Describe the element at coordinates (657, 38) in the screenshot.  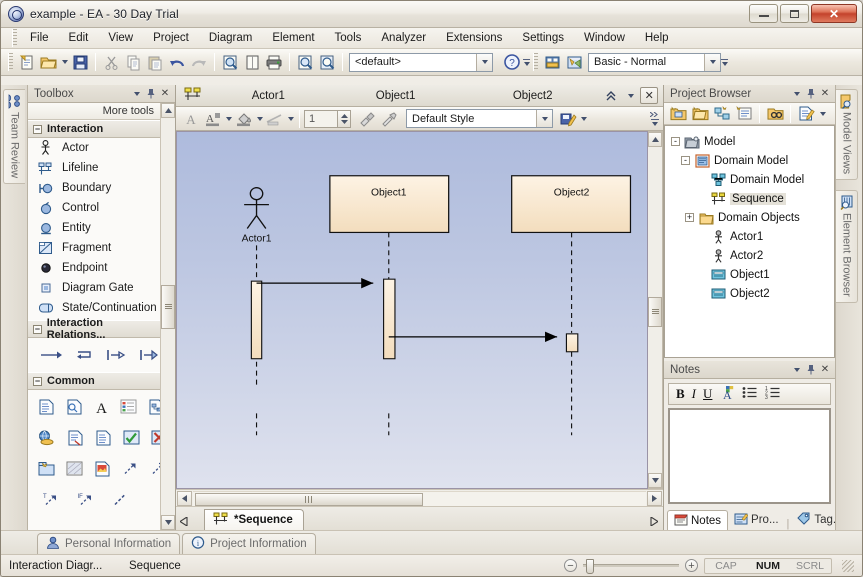
I see `menu-help: Help` at that location.